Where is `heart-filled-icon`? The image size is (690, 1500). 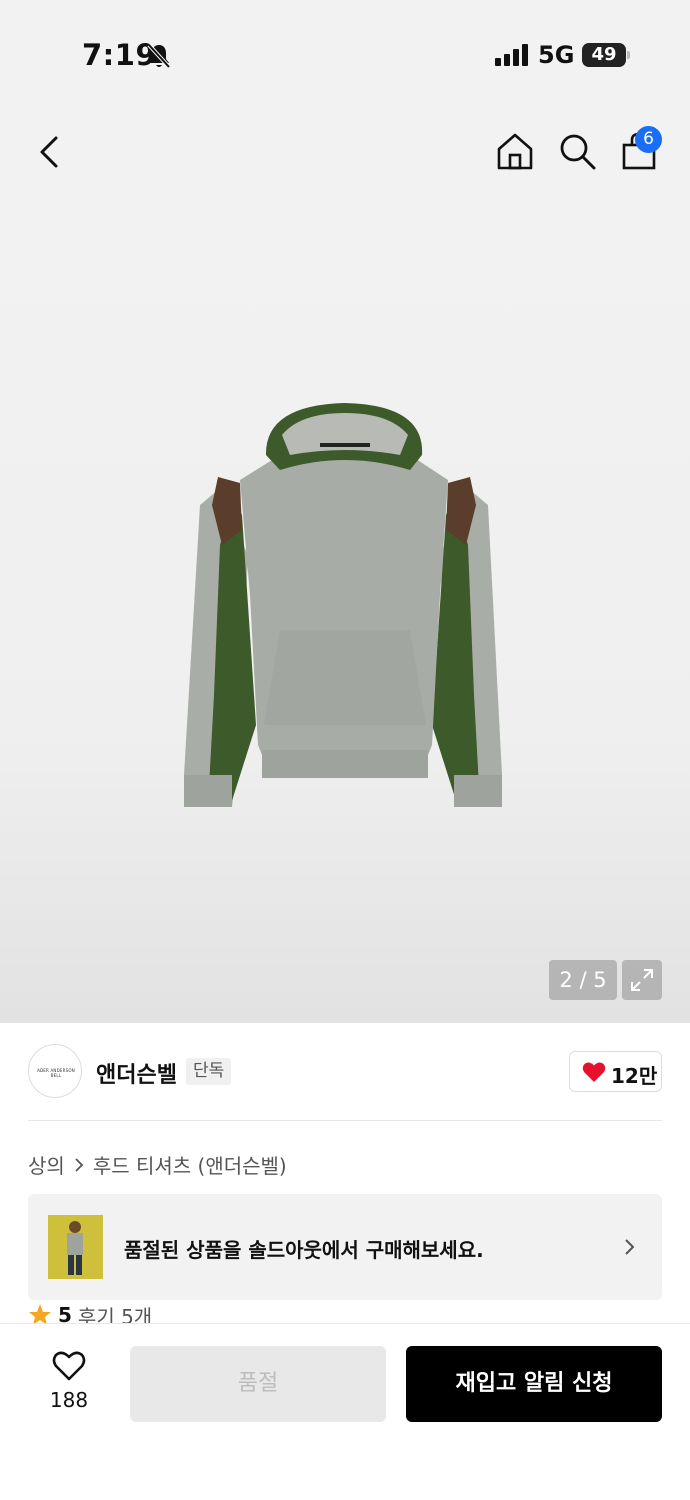 heart-filled-icon is located at coordinates (594, 1072).